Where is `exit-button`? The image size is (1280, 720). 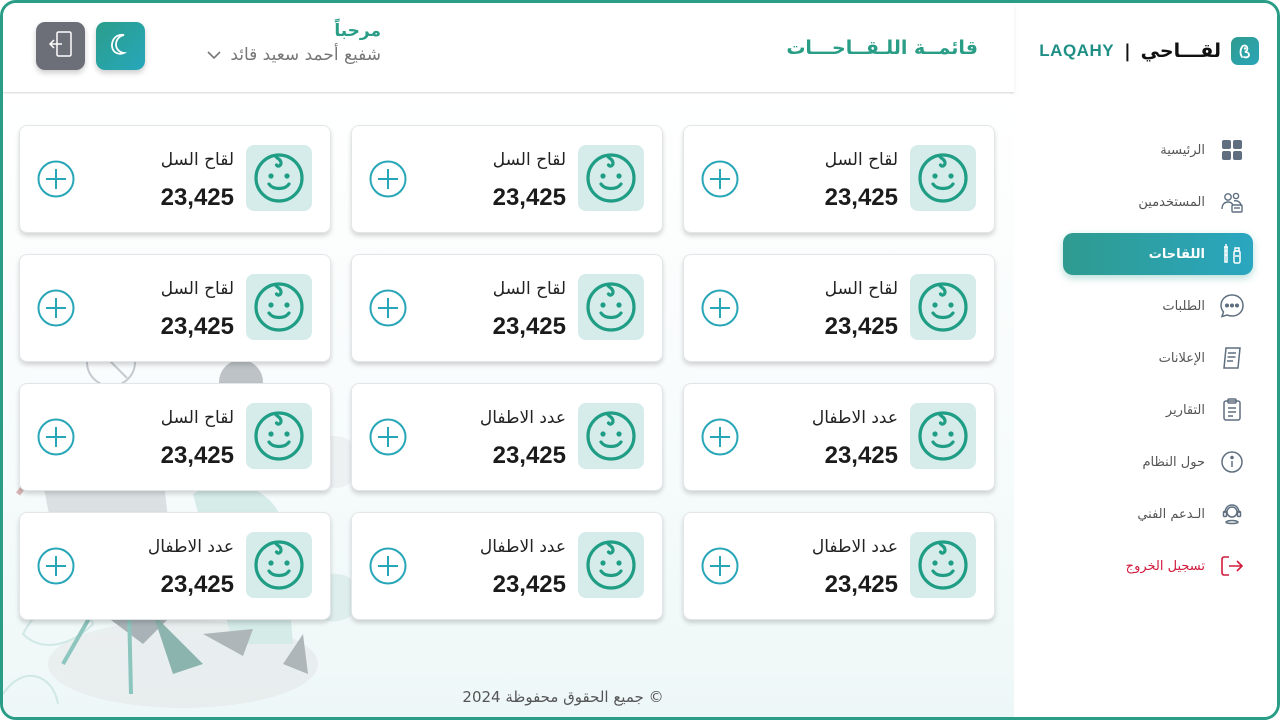 exit-button is located at coordinates (60, 46).